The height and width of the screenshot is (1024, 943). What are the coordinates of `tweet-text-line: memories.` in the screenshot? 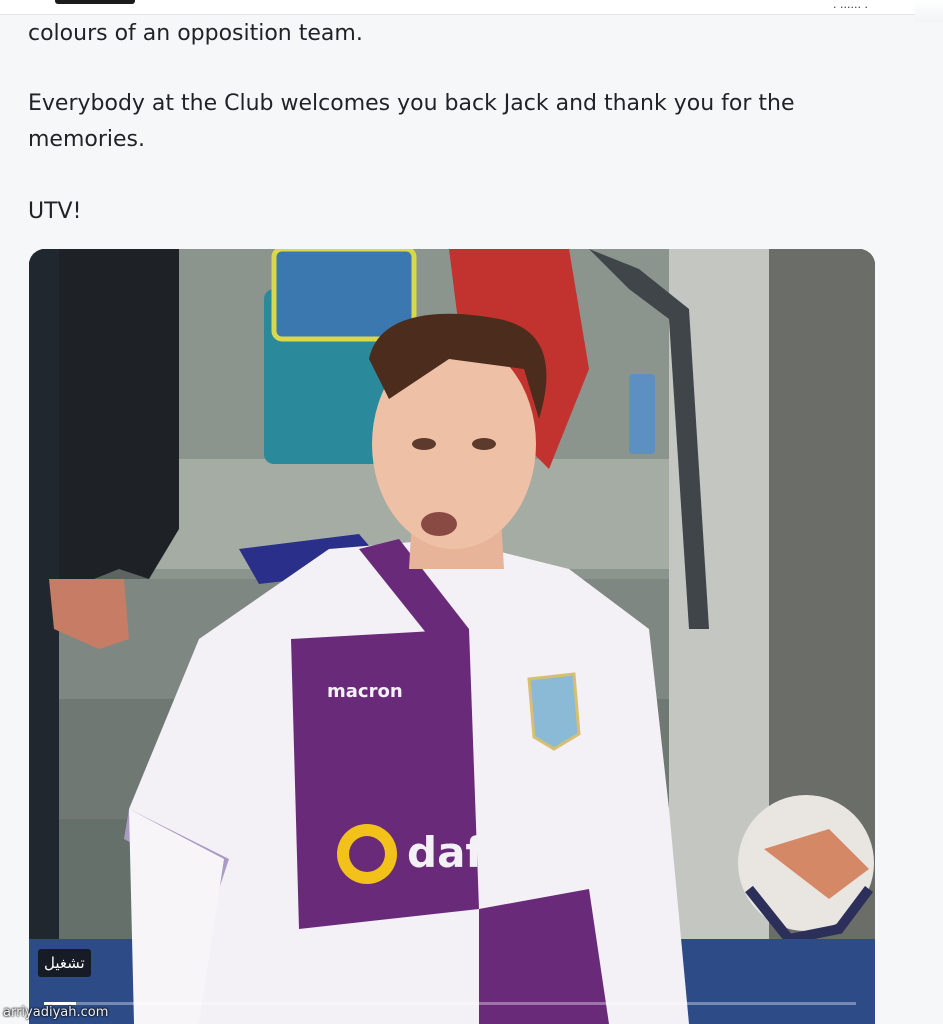 It's located at (87, 139).